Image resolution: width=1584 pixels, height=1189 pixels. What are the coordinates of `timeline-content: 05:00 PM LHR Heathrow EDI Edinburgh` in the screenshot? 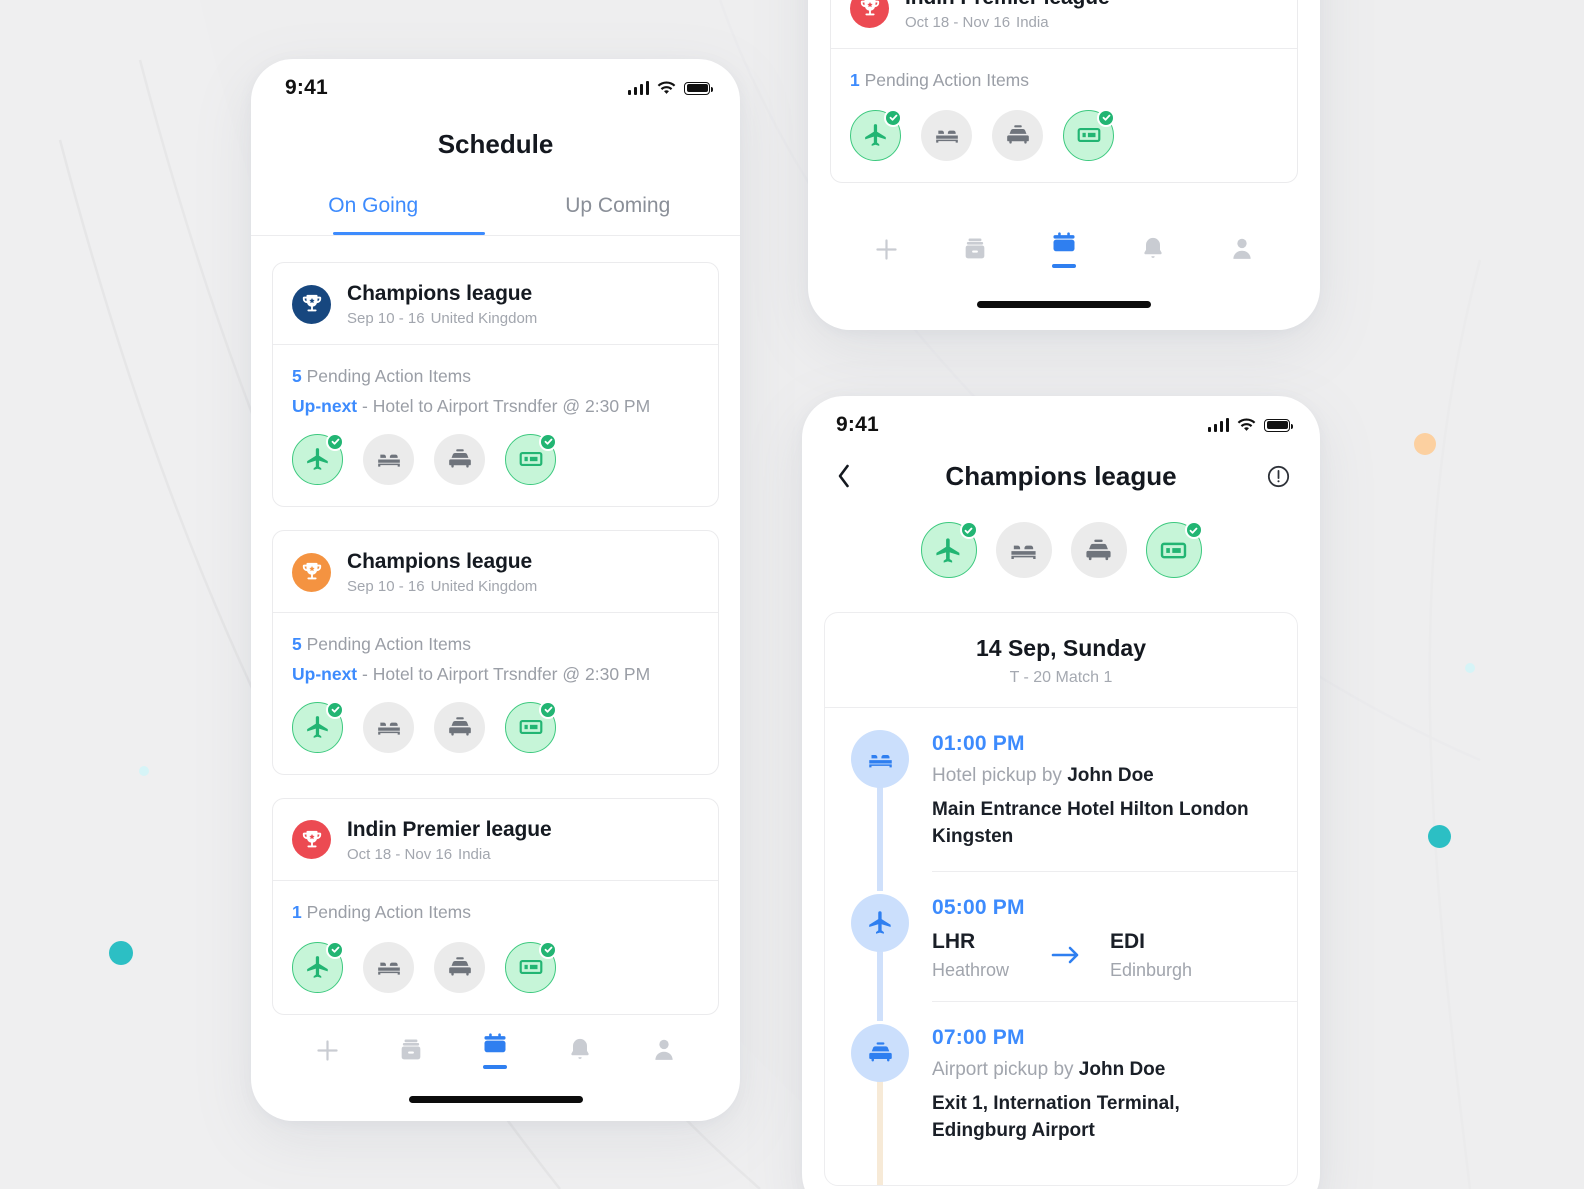 It's located at (1101, 937).